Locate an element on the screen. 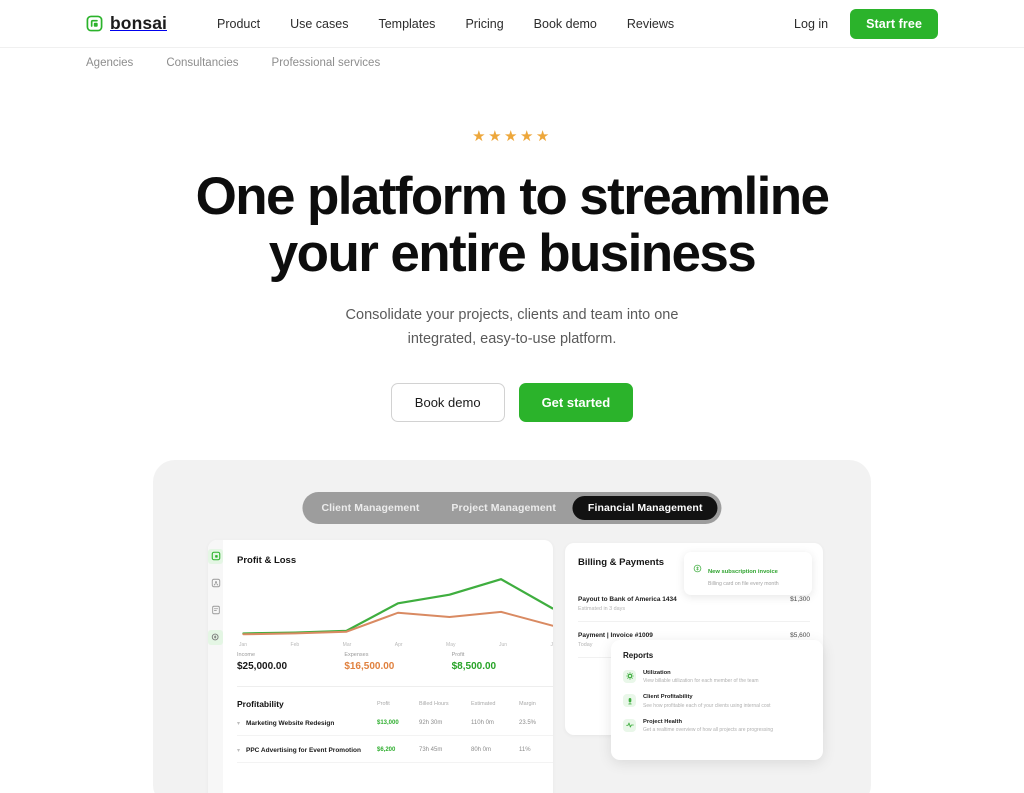  nav-item-book-demo: Book demo is located at coordinates (565, 24).